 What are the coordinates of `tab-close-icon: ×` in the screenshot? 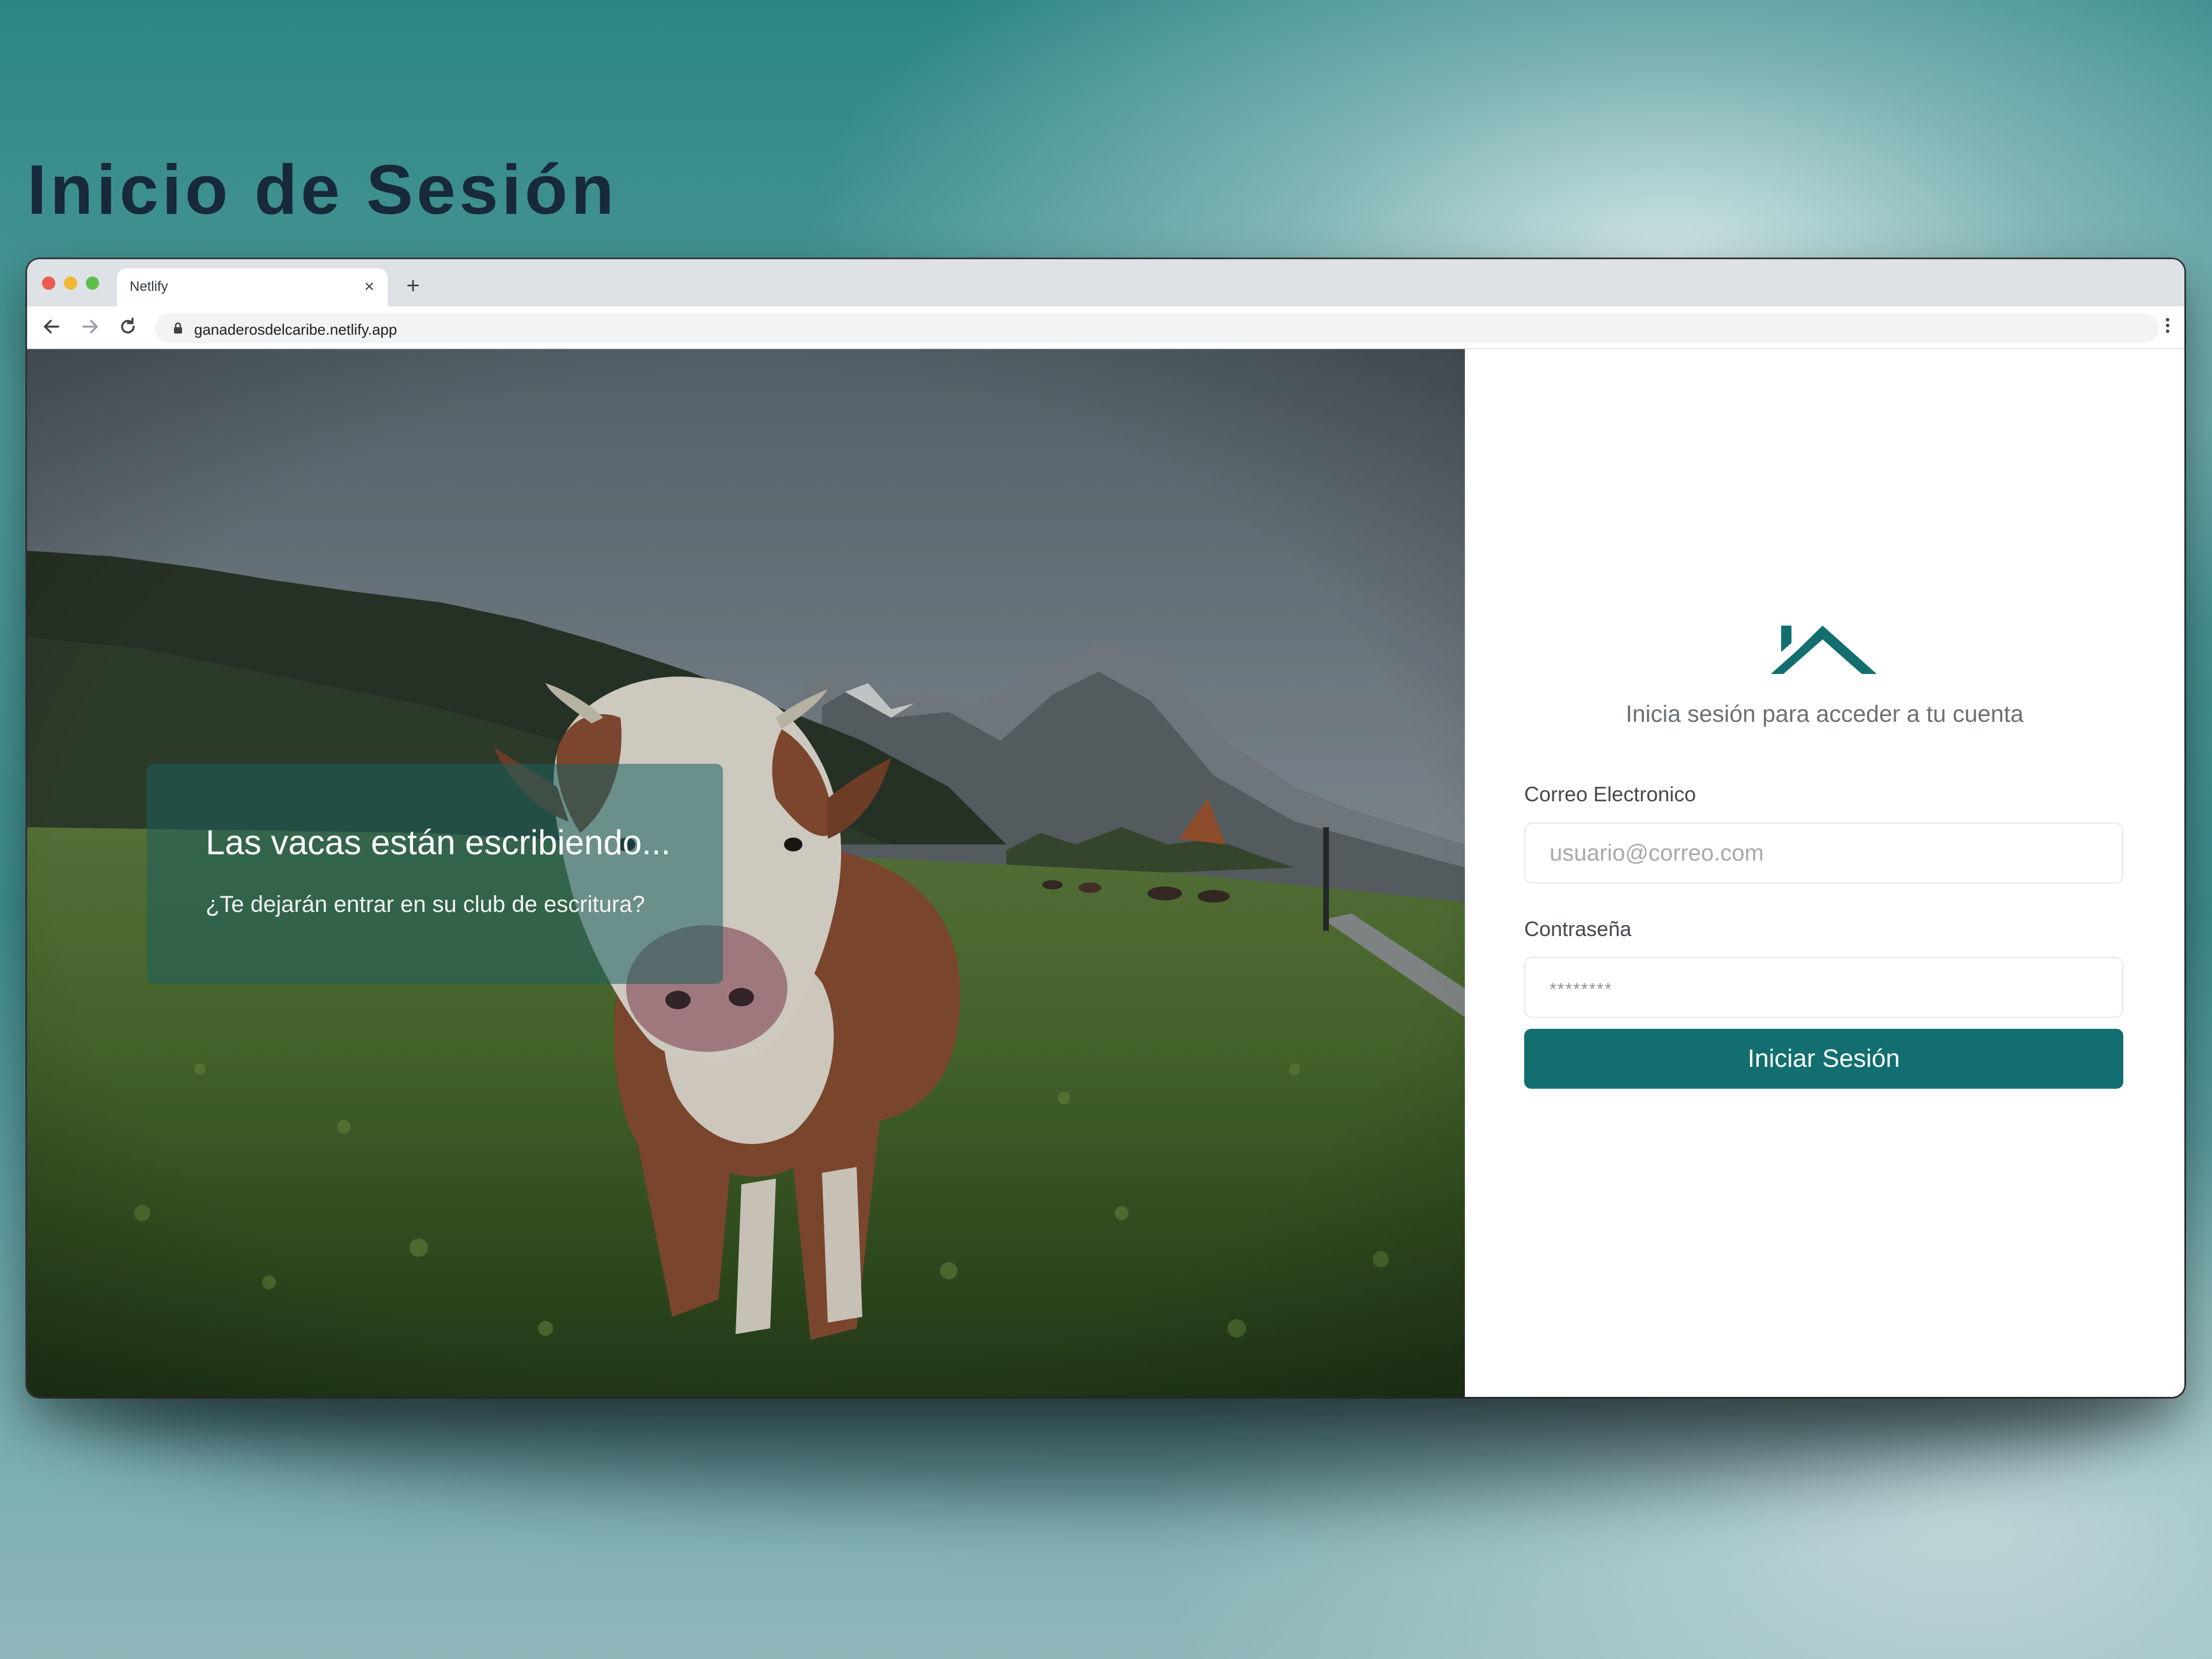 It's located at (369, 286).